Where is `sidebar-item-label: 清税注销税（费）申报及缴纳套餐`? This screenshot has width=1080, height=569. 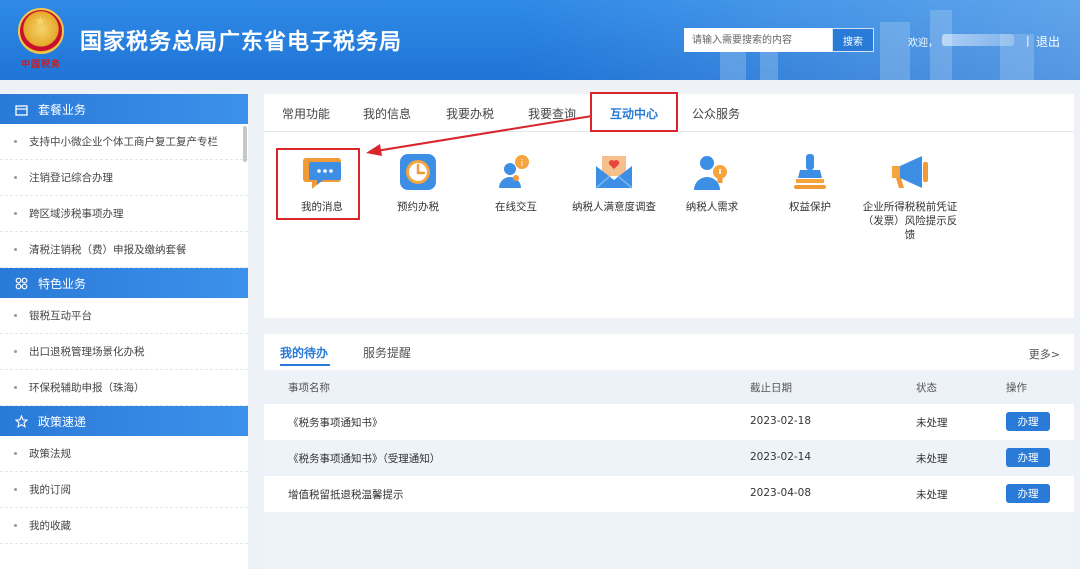 sidebar-item-label: 清税注销税（费）申报及缴纳套餐 is located at coordinates (108, 250).